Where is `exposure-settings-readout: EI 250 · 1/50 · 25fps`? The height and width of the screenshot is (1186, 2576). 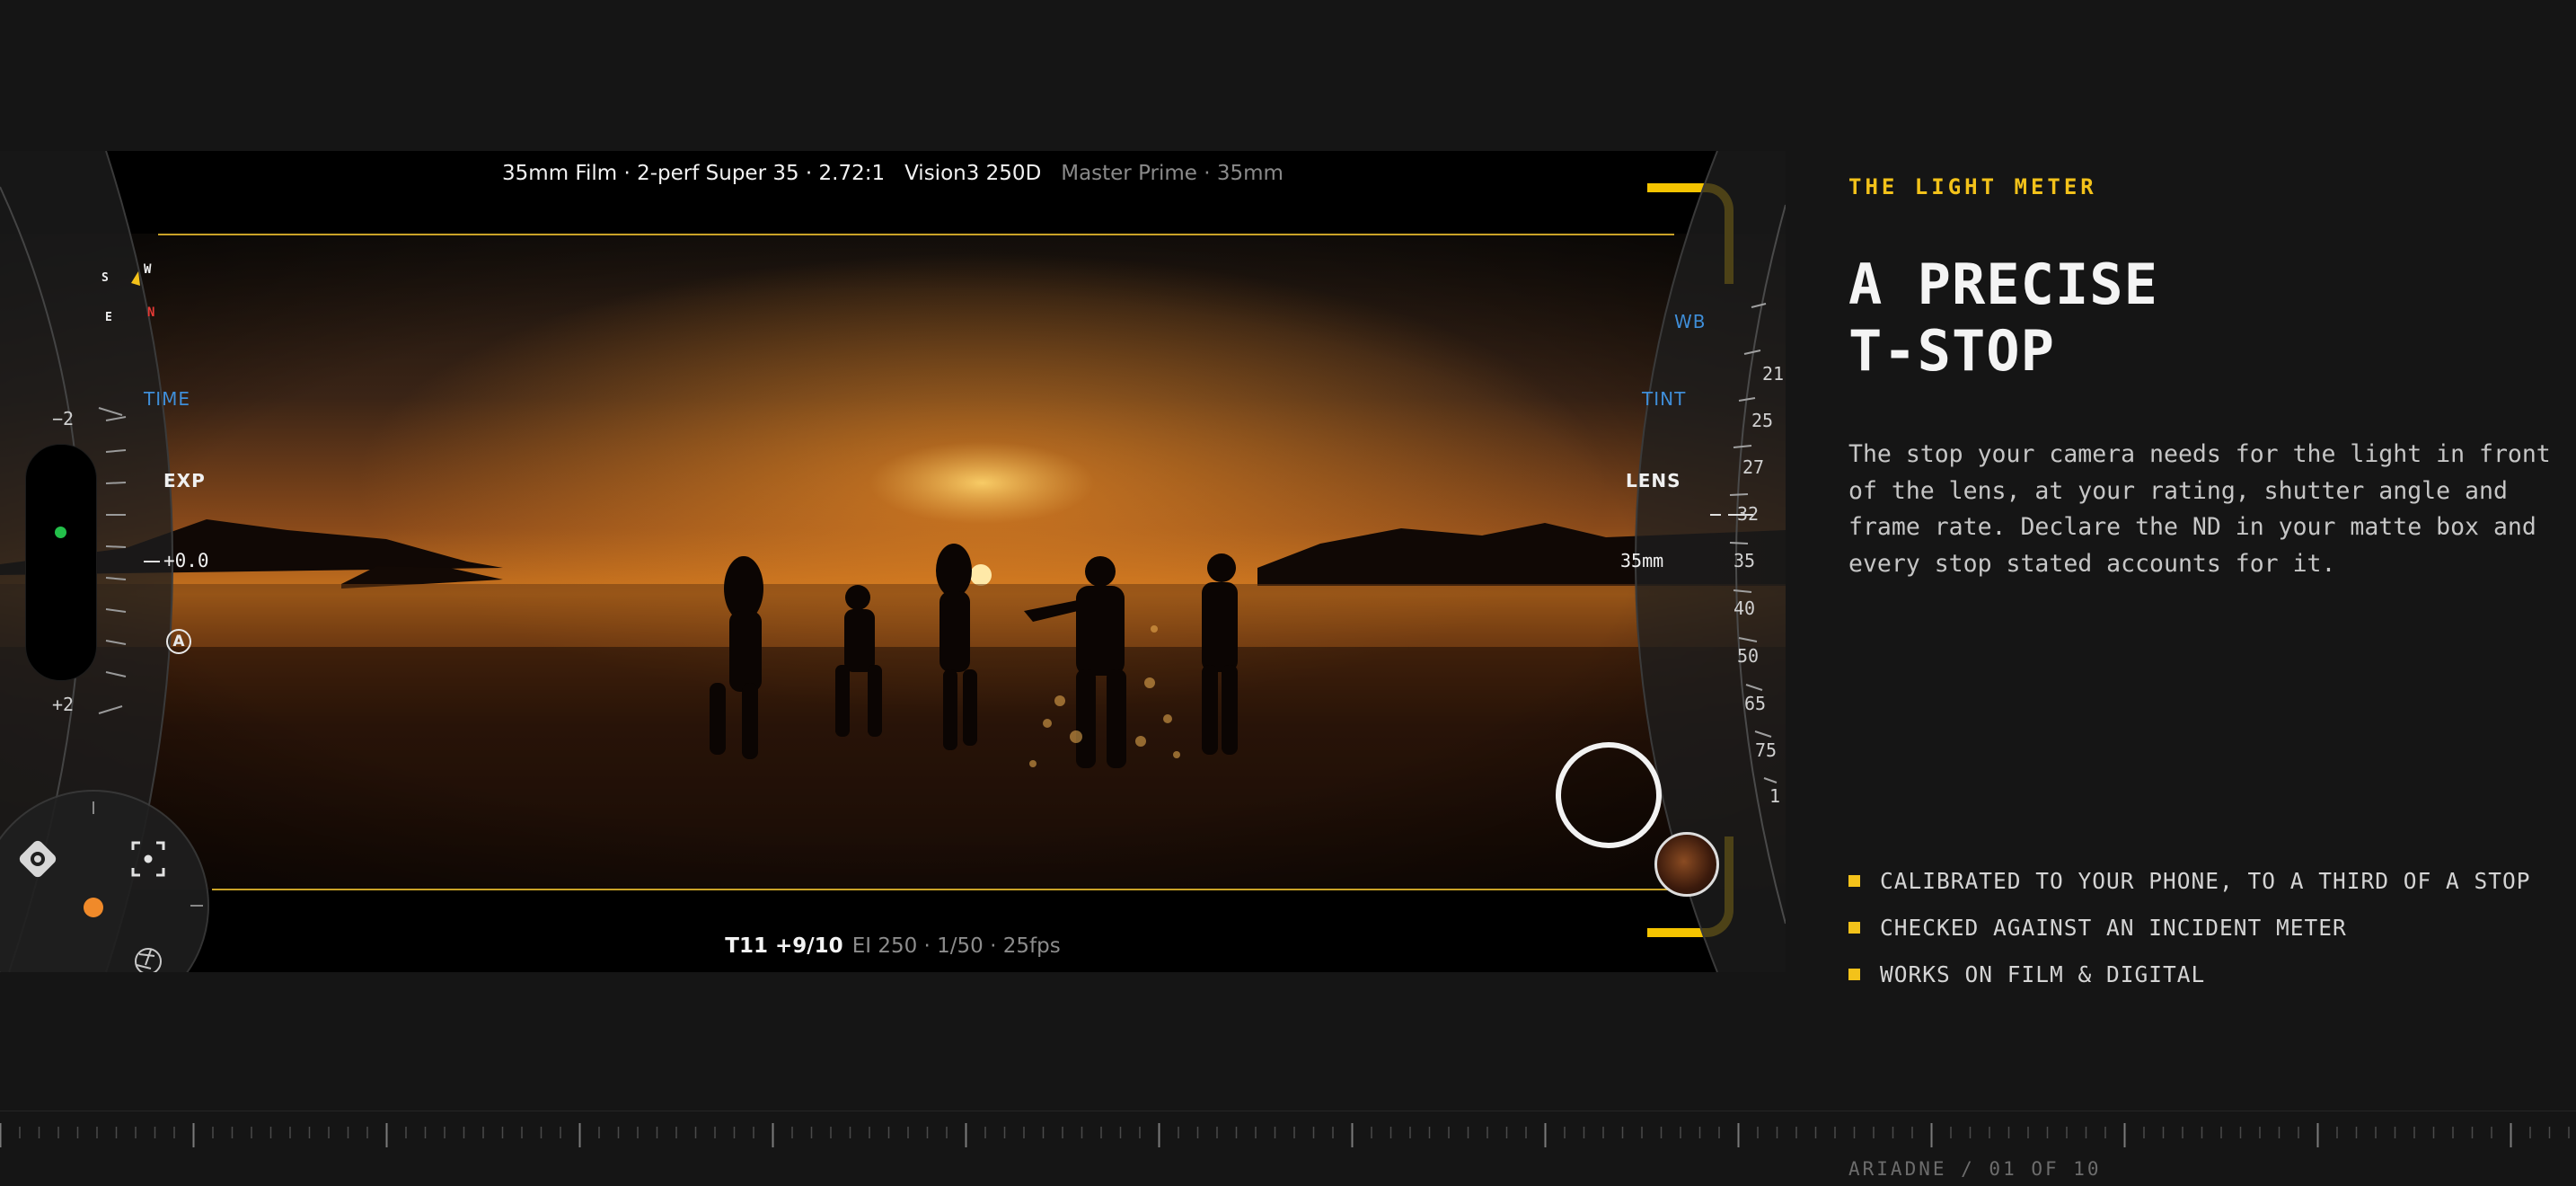
exposure-settings-readout: EI 250 · 1/50 · 25fps is located at coordinates (956, 946).